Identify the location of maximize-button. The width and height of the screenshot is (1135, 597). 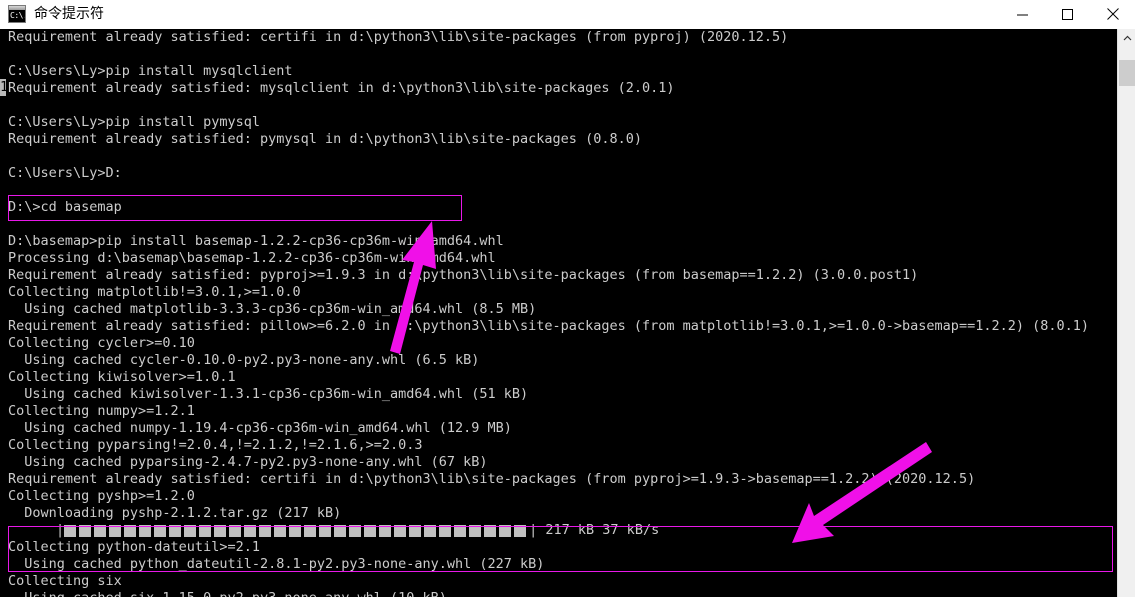
(1067, 14).